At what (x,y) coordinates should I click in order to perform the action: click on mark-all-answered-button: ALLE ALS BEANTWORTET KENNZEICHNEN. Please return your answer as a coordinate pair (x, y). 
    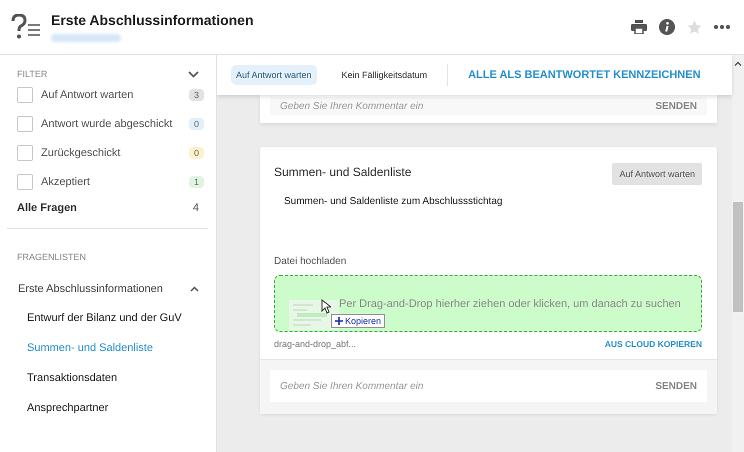
    Looking at the image, I should click on (584, 75).